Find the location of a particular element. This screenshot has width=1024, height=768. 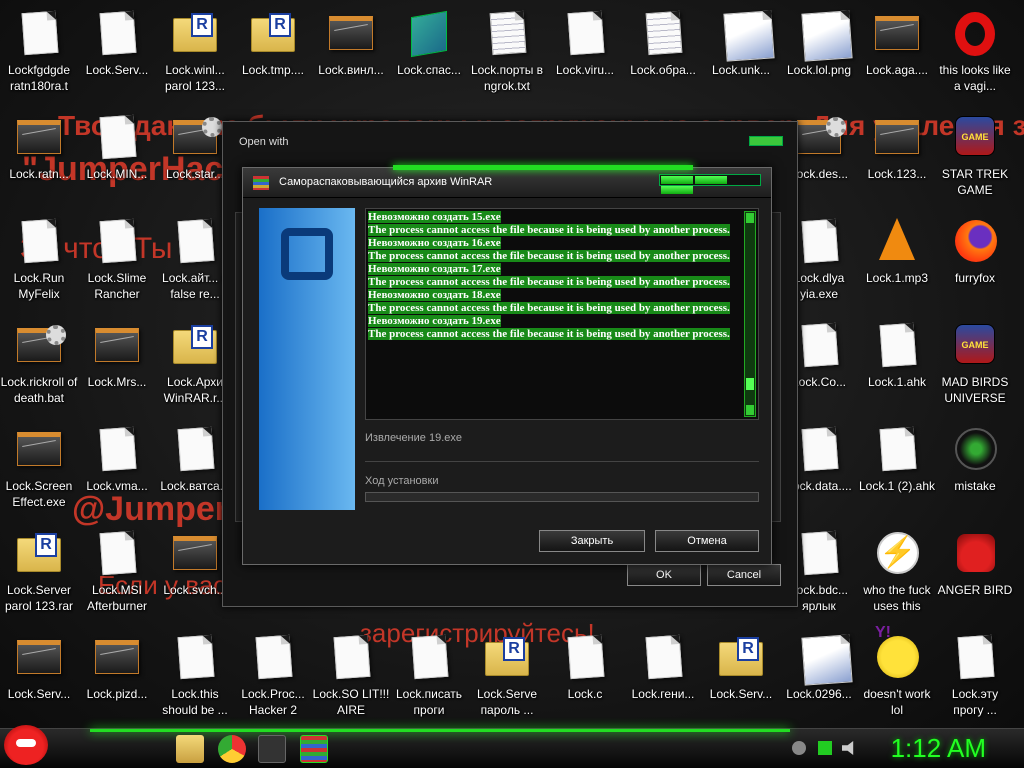

scroll-thumb is located at coordinates (750, 384).